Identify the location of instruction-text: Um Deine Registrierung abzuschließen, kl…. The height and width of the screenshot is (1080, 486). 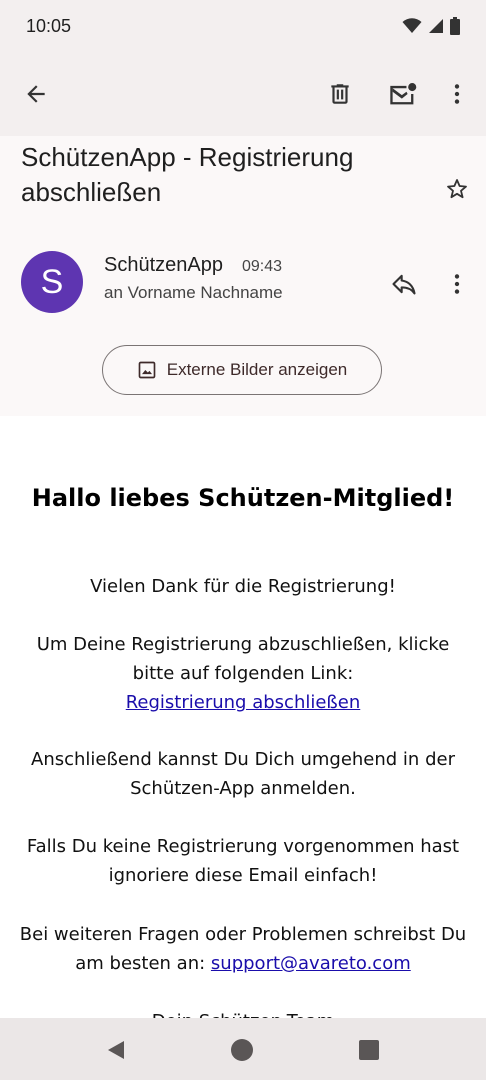
(243, 673).